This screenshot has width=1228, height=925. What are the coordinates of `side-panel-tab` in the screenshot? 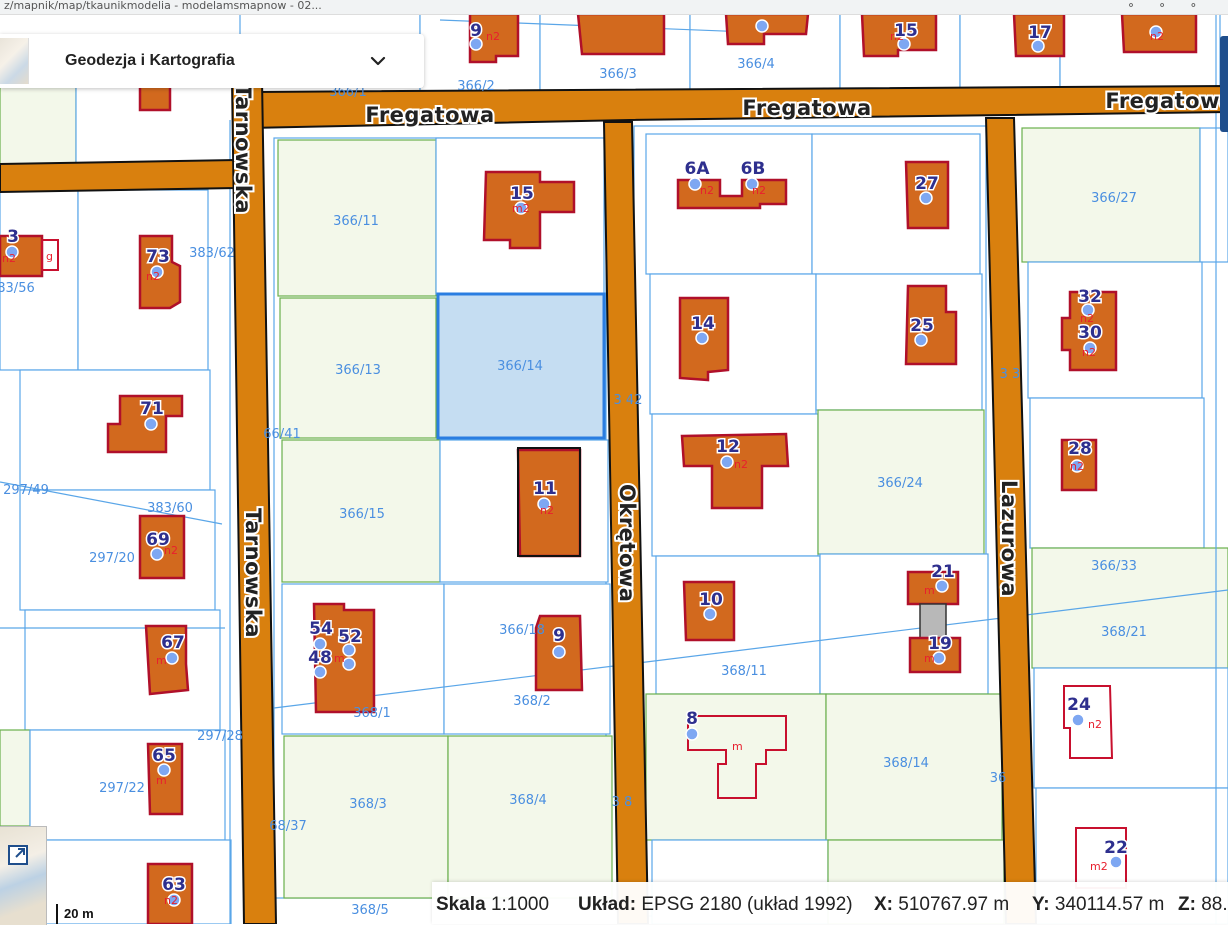 It's located at (1224, 84).